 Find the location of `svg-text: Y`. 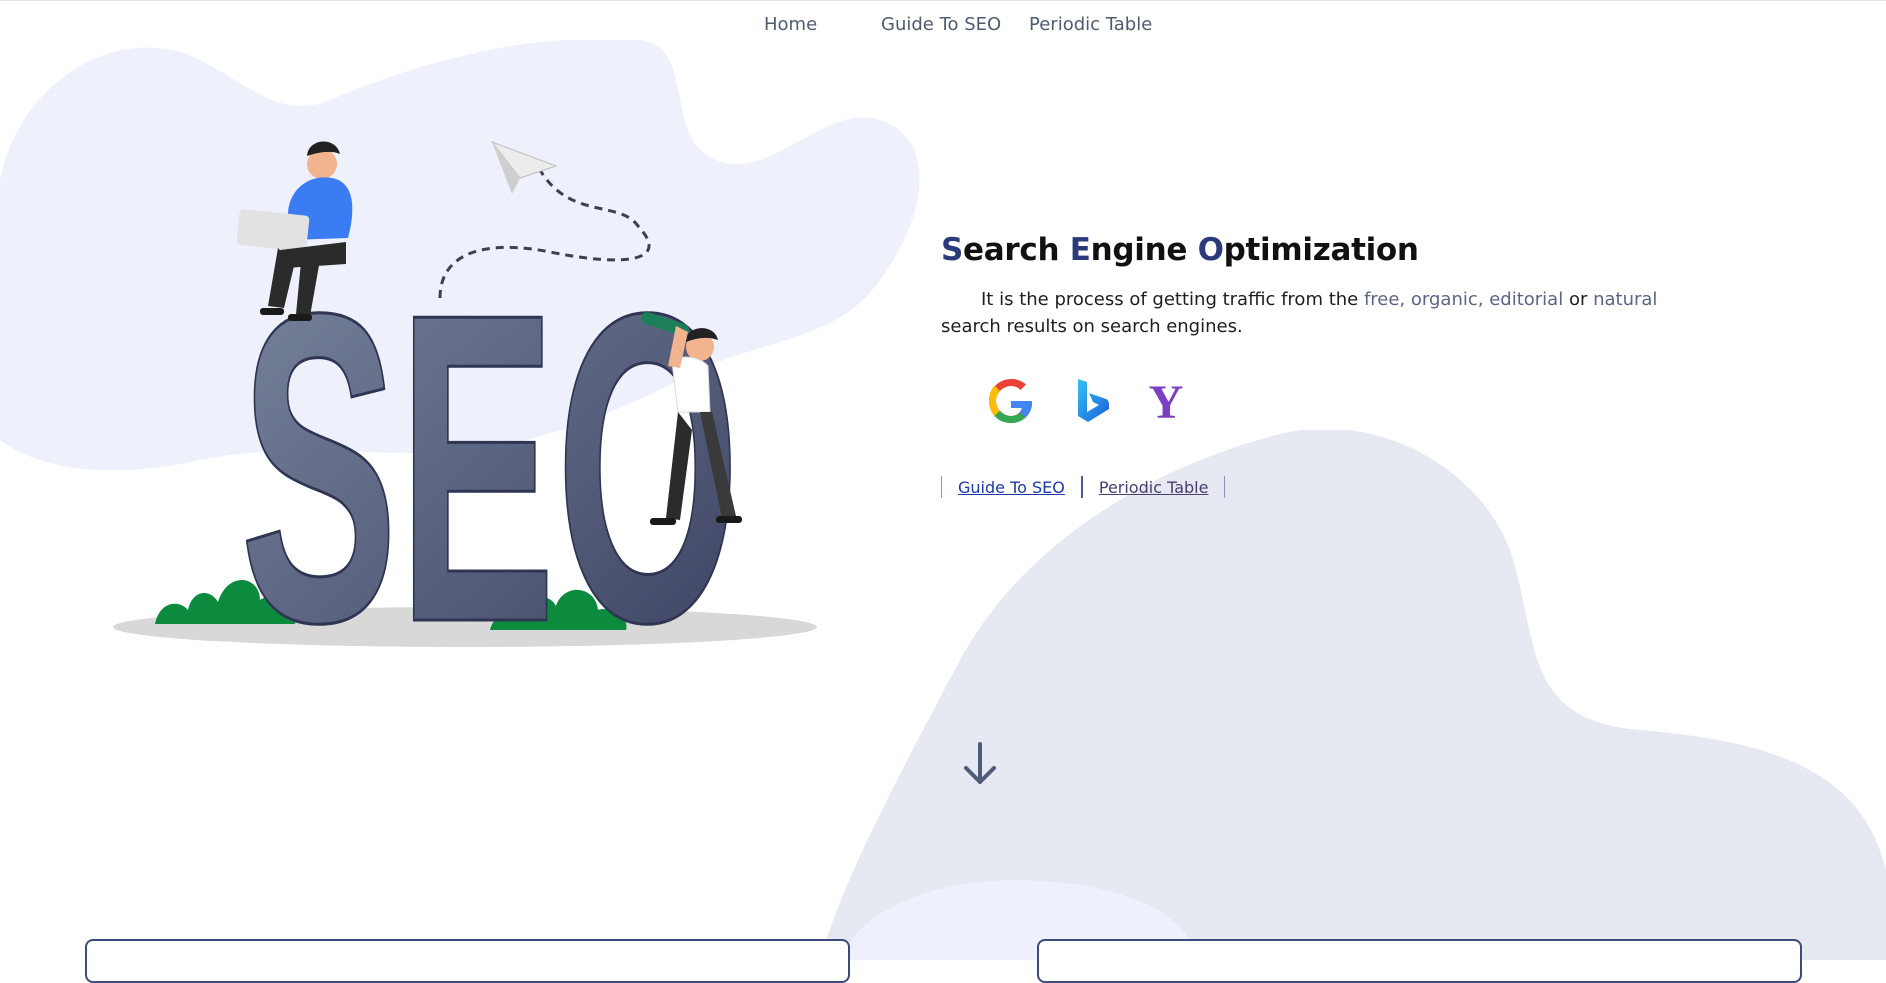

svg-text: Y is located at coordinates (1166, 401).